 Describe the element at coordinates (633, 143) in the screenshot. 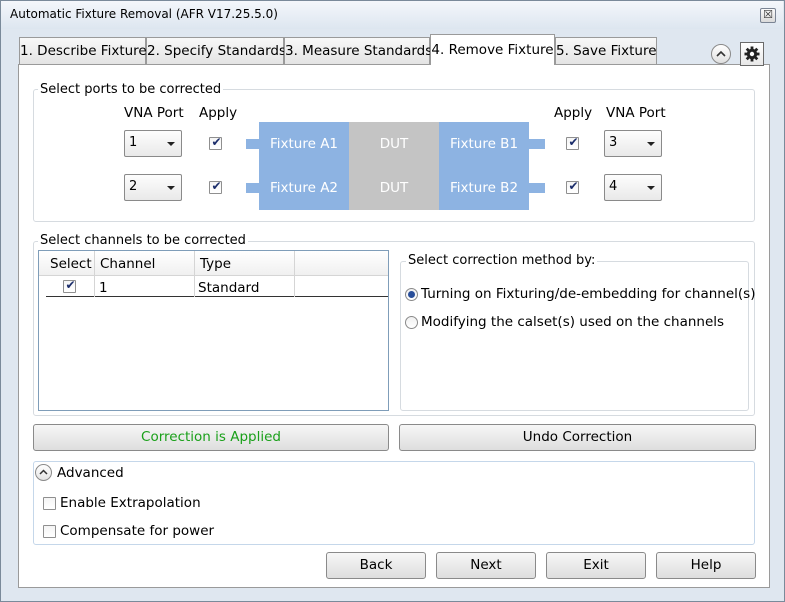

I see `right-port-select-1: 3` at that location.